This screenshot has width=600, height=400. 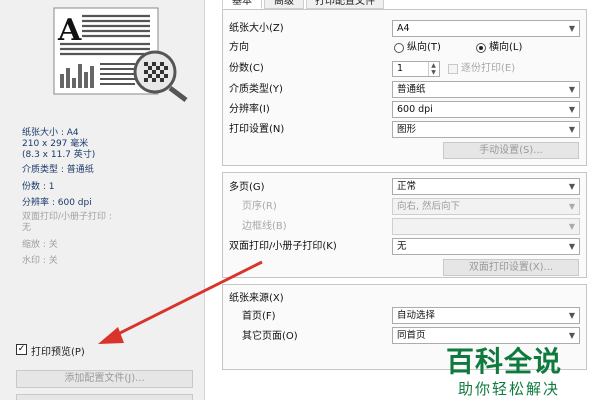 I want to click on watermark-subtitle: 助你轻松解决, so click(x=509, y=389).